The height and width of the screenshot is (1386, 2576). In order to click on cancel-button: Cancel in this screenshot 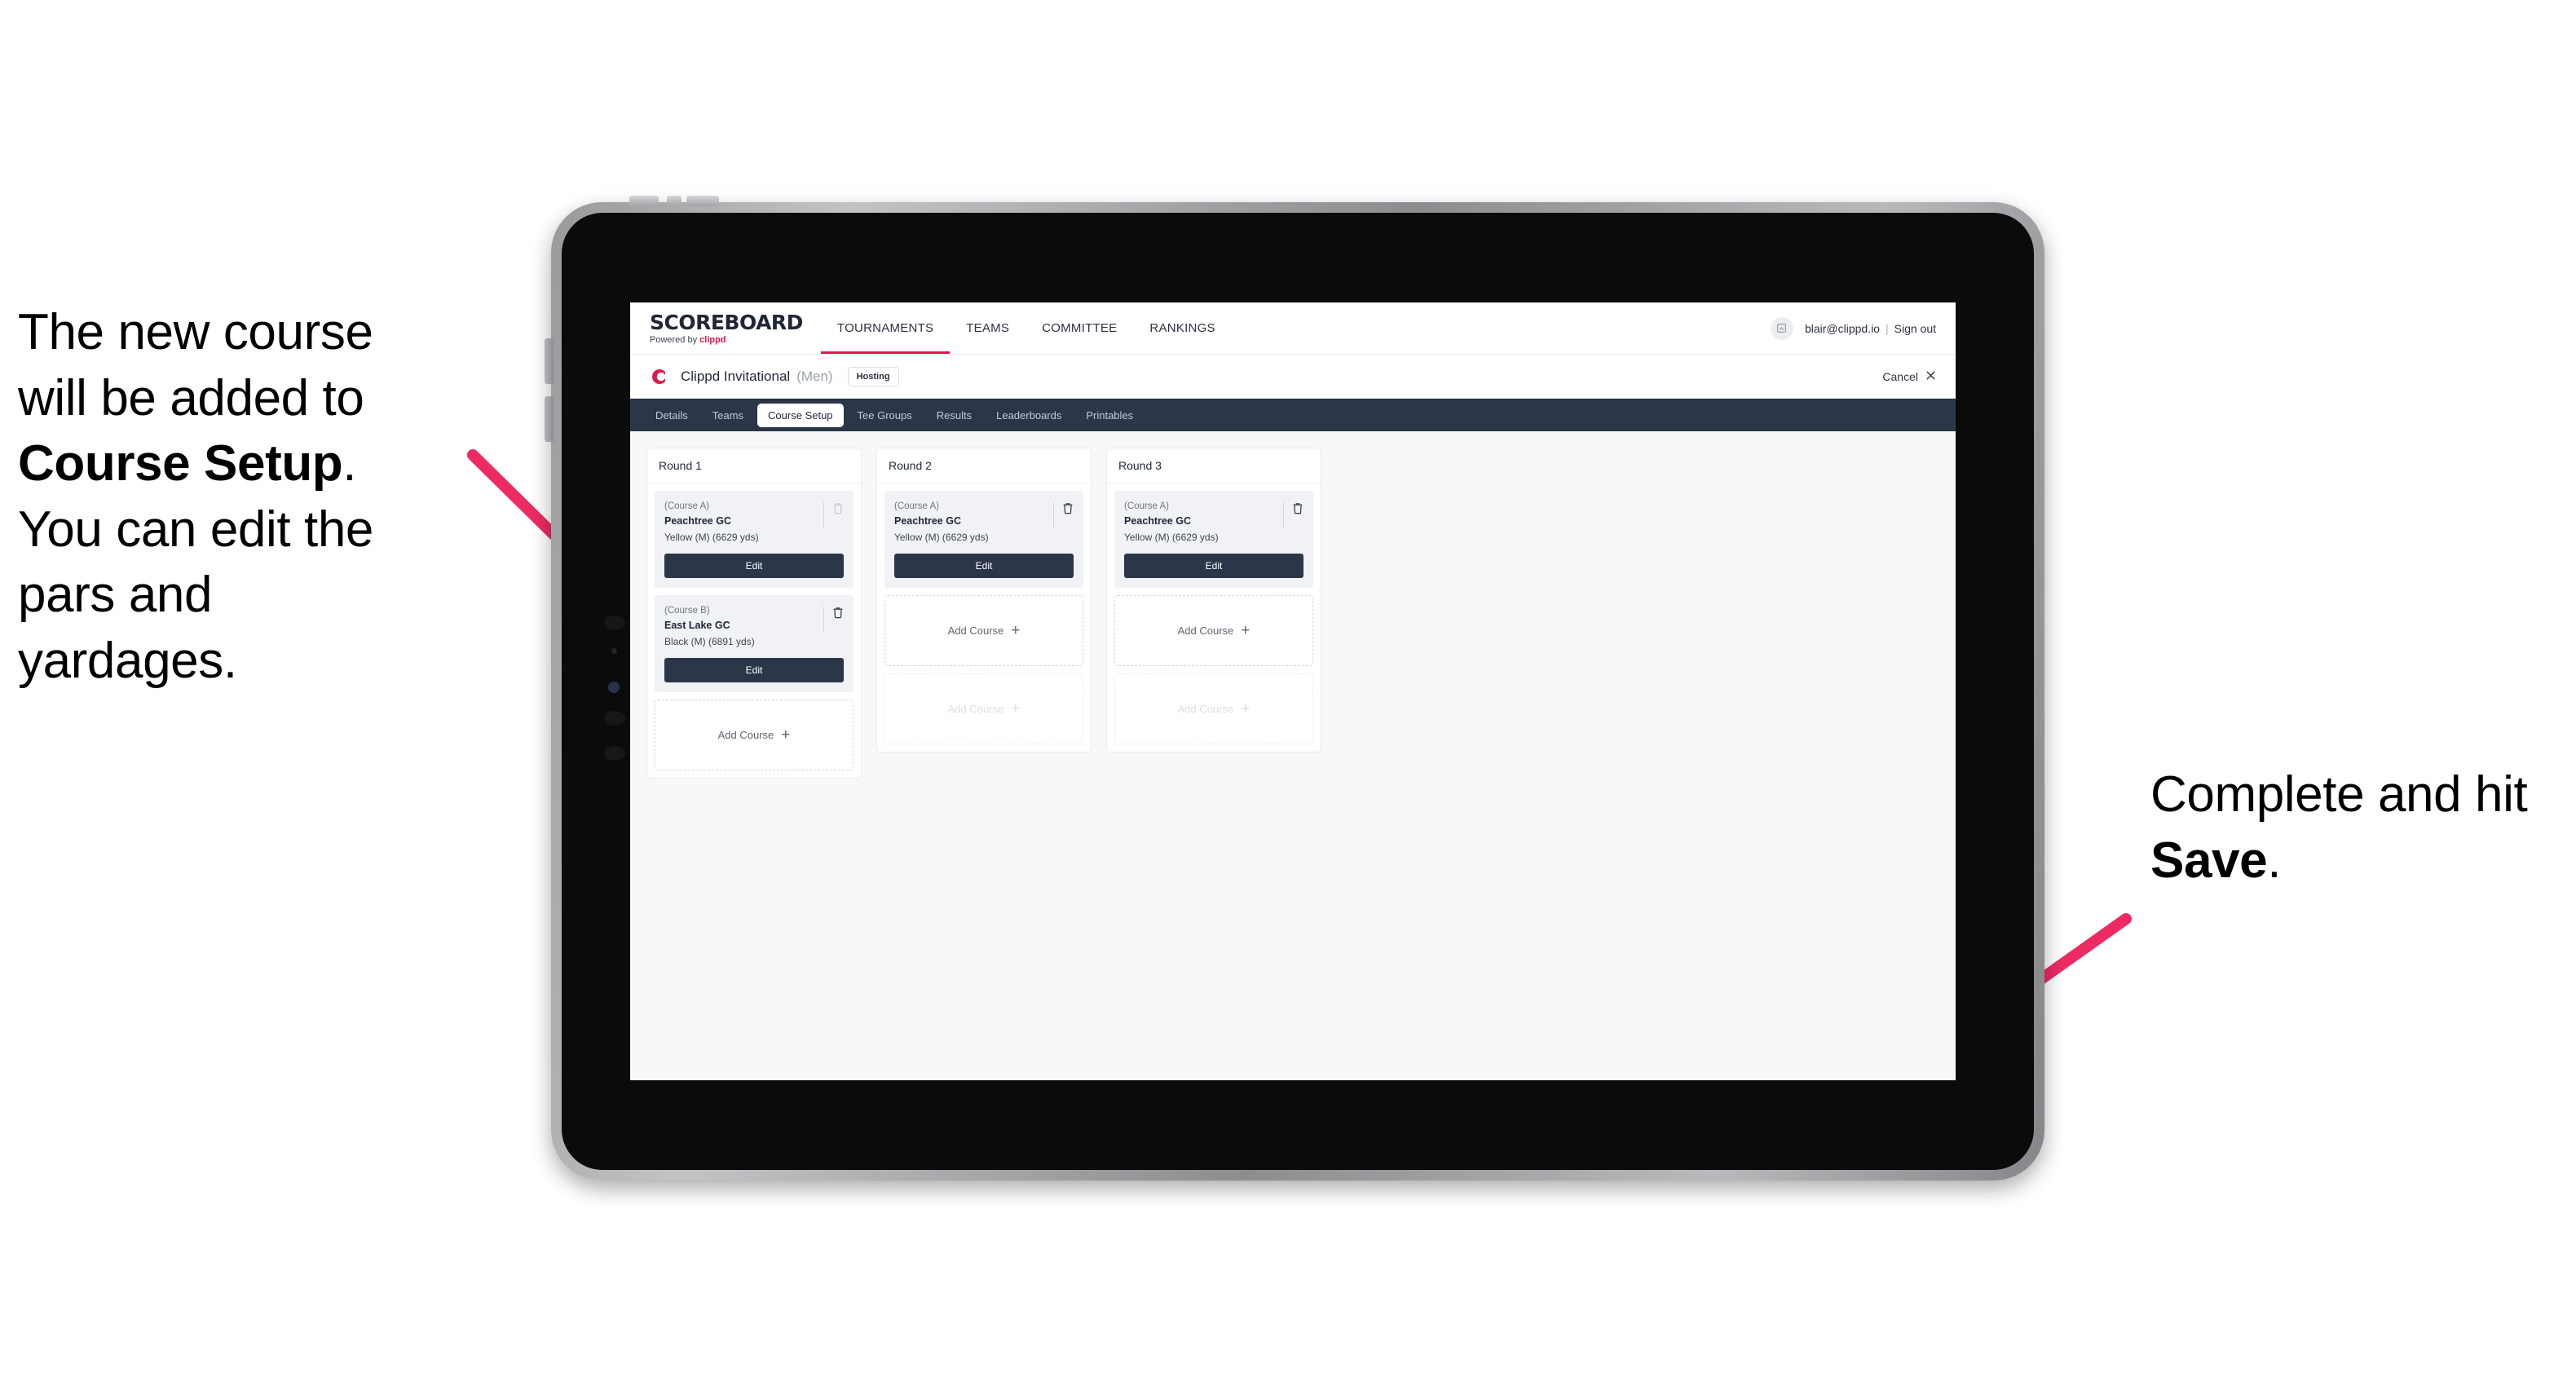, I will do `click(1909, 377)`.